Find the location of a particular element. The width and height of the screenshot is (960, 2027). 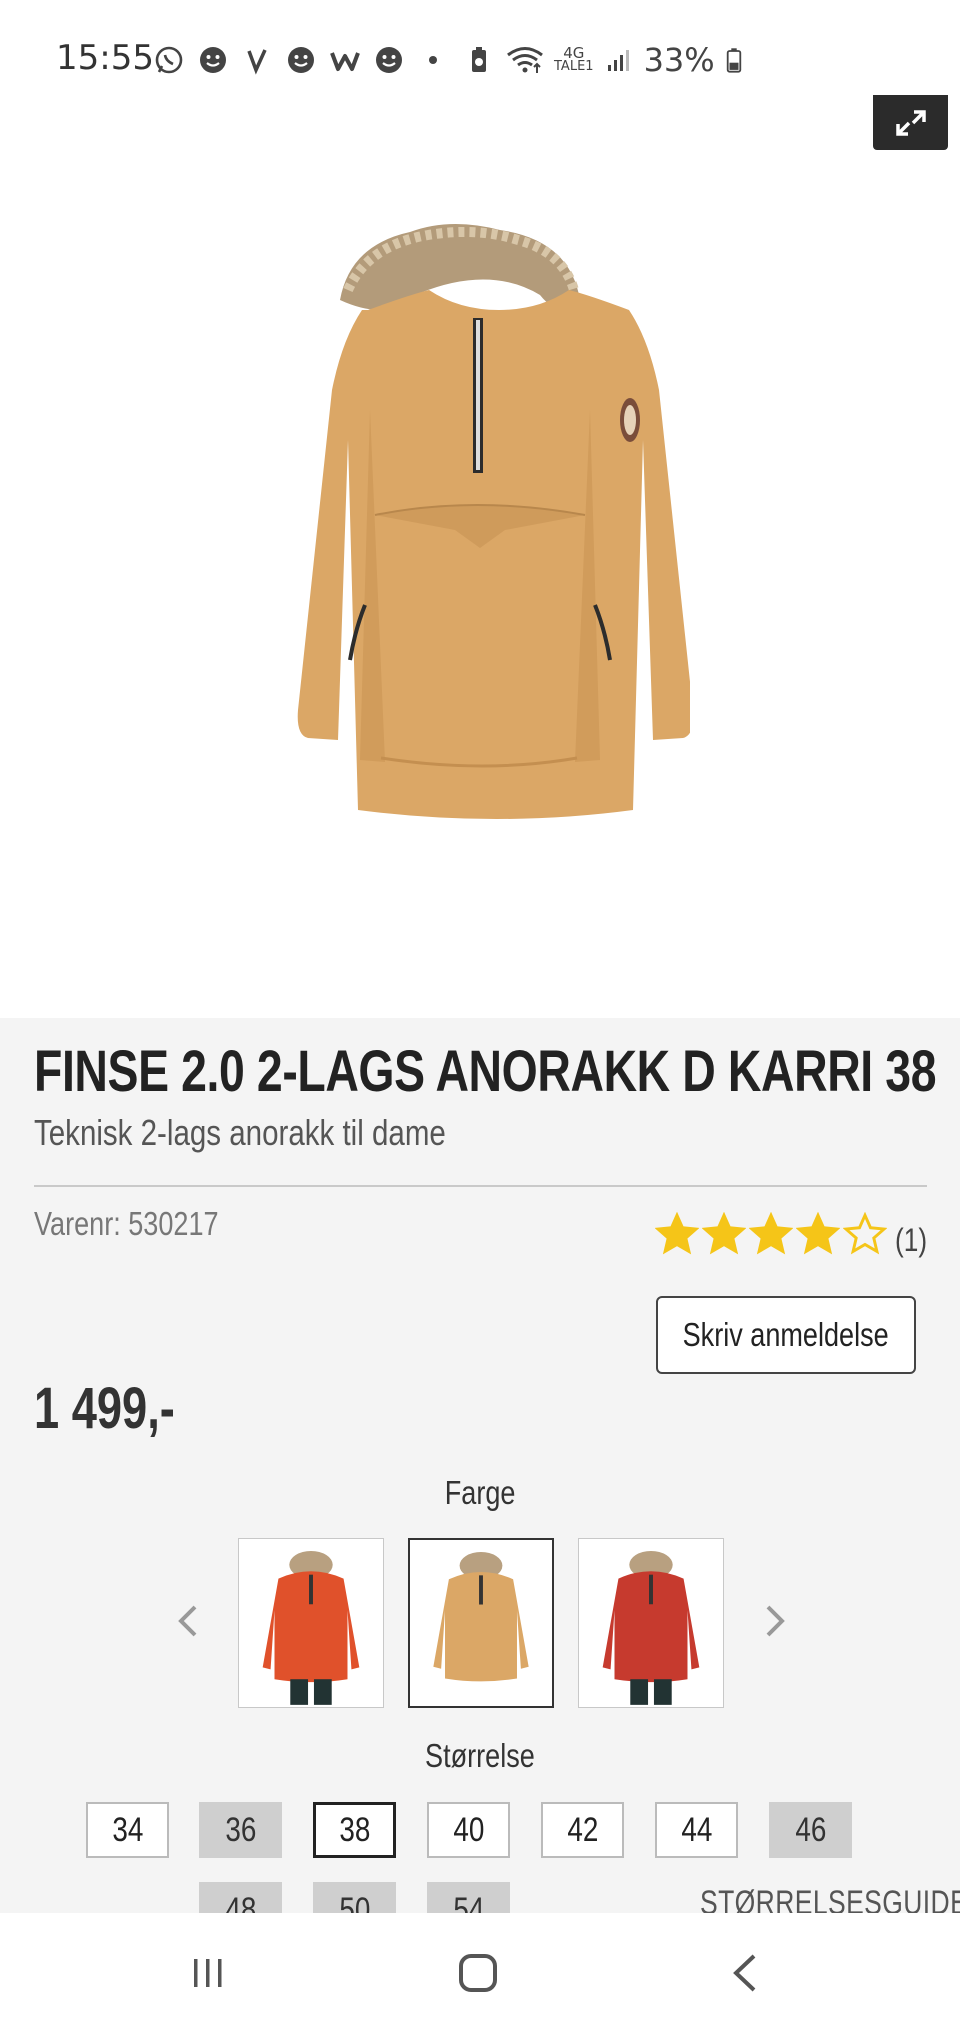

check-icon is located at coordinates (257, 60).